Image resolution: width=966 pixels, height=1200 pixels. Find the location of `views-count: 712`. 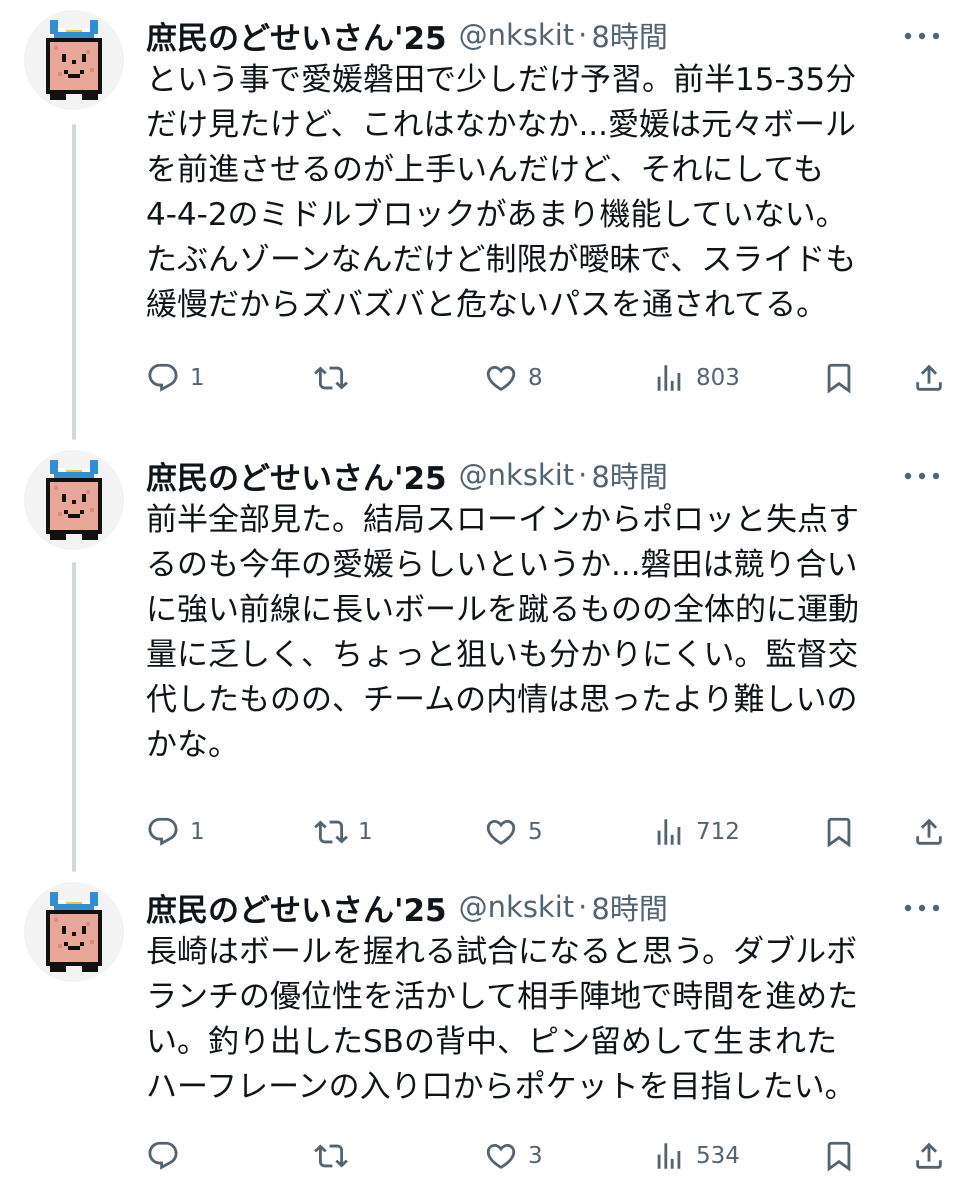

views-count: 712 is located at coordinates (718, 832).